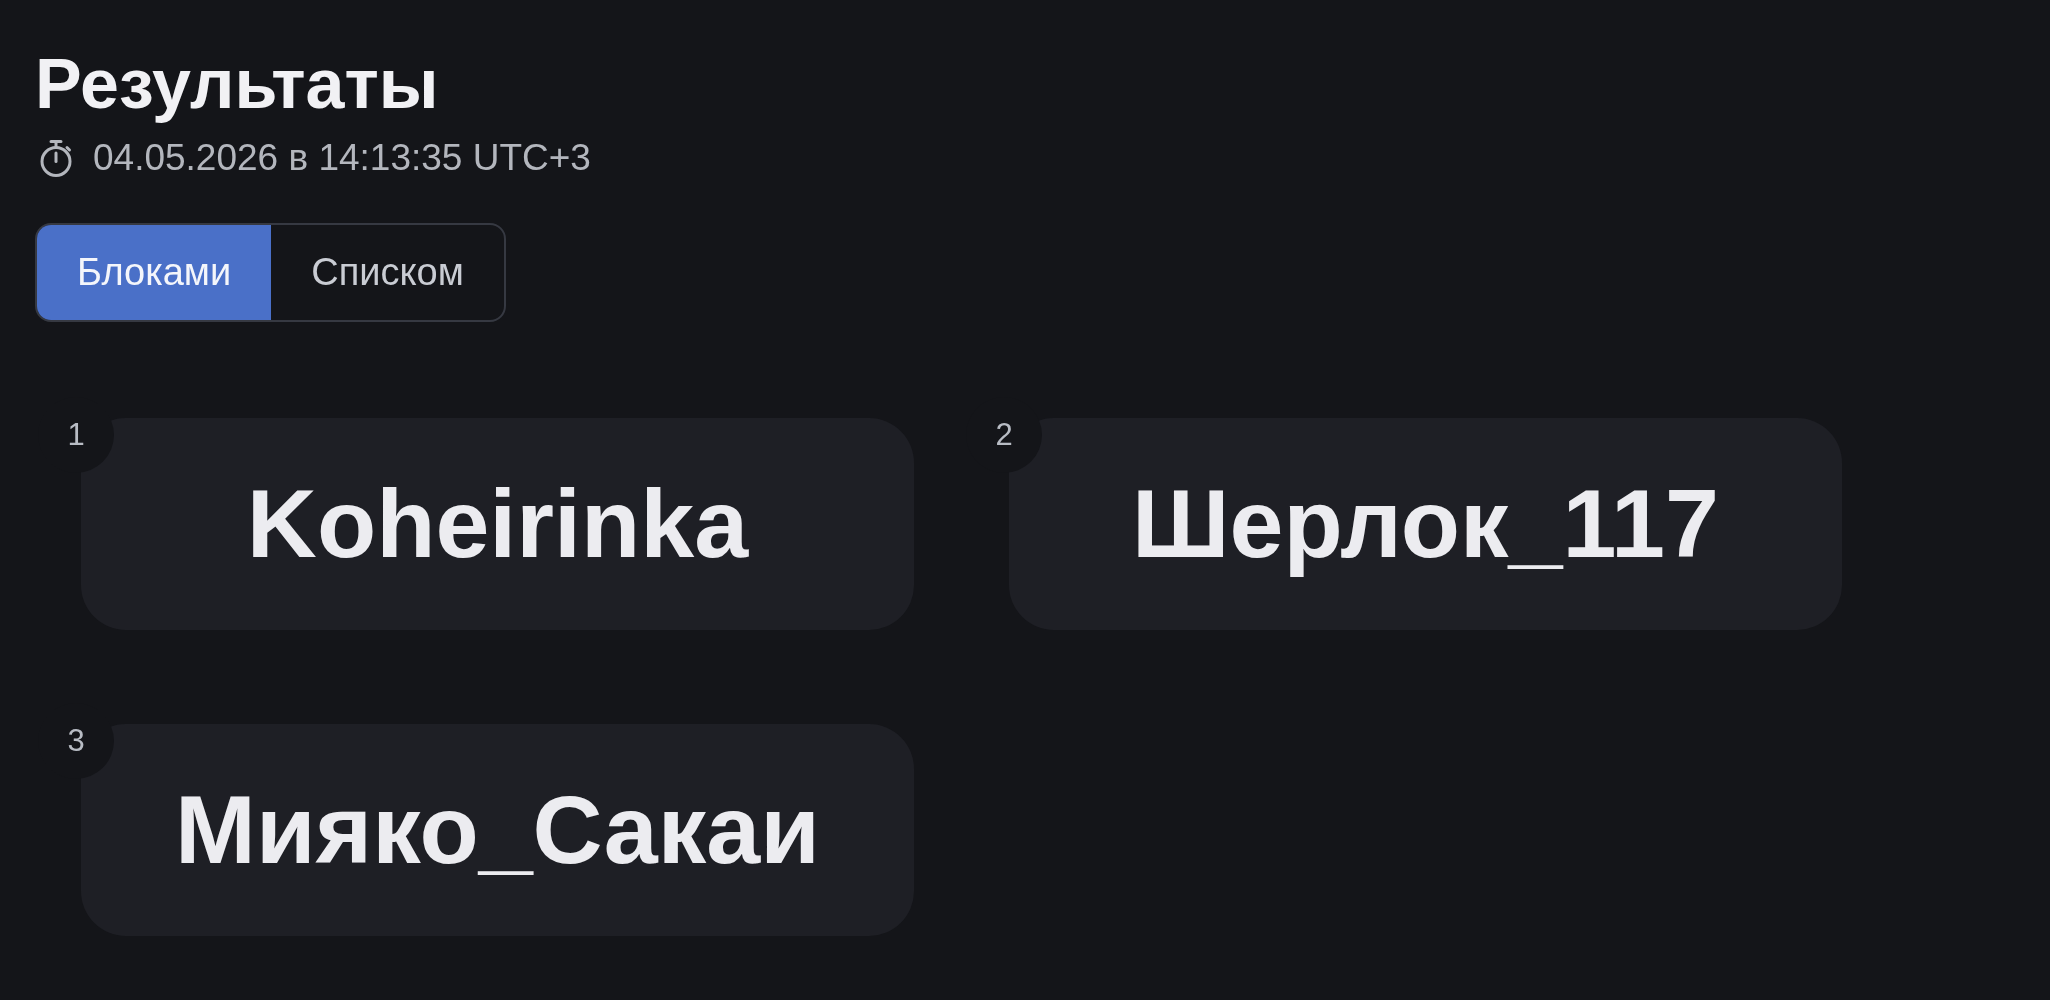 The width and height of the screenshot is (2050, 1000). I want to click on timestamp: 04.05.2026 в 14:13:35 UTC+3, so click(342, 158).